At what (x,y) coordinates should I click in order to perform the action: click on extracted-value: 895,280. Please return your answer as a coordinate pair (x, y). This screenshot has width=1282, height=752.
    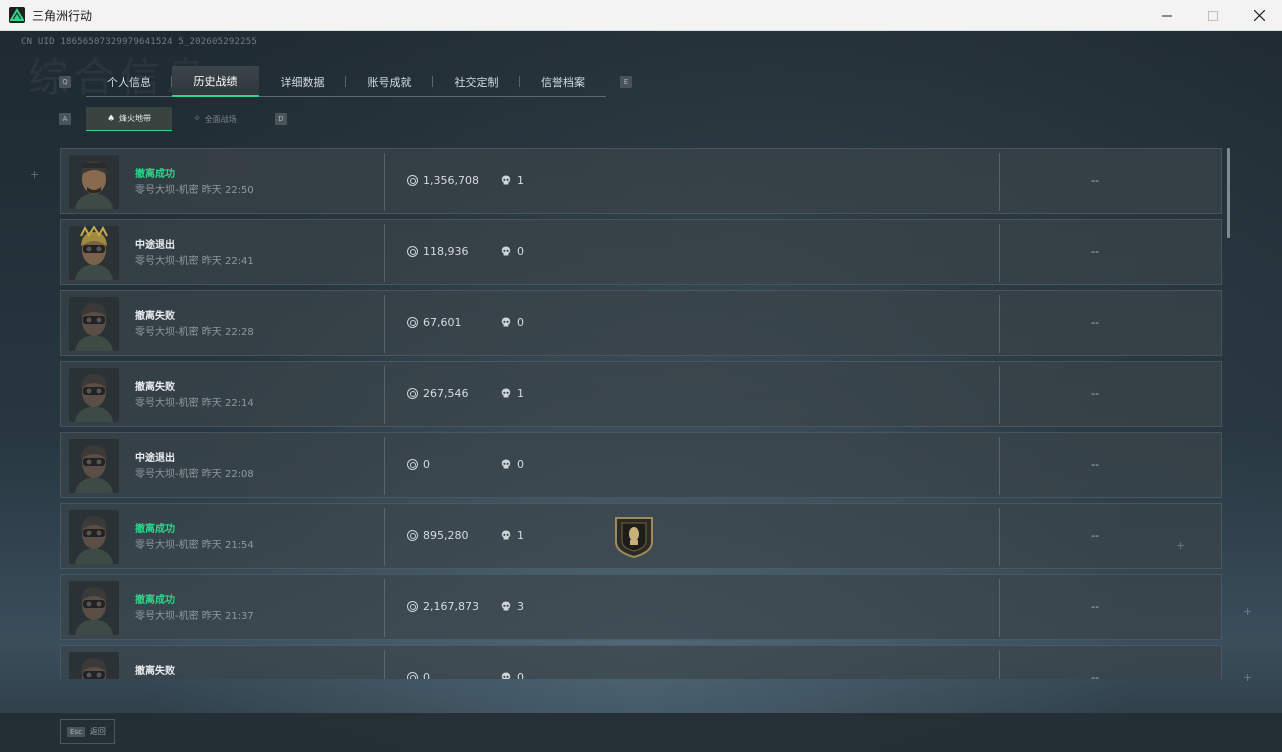
    Looking at the image, I should click on (438, 535).